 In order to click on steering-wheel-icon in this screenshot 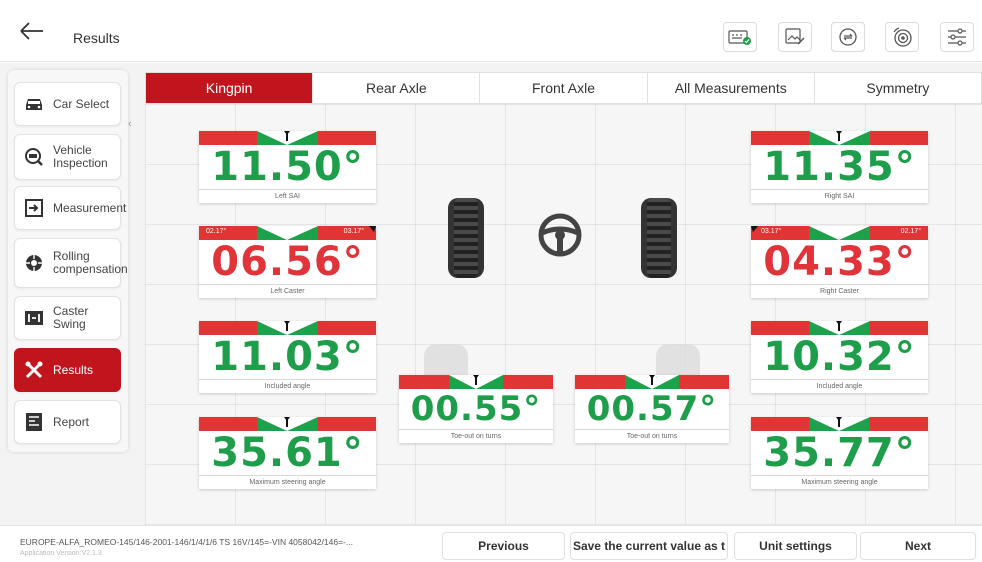, I will do `click(560, 235)`.